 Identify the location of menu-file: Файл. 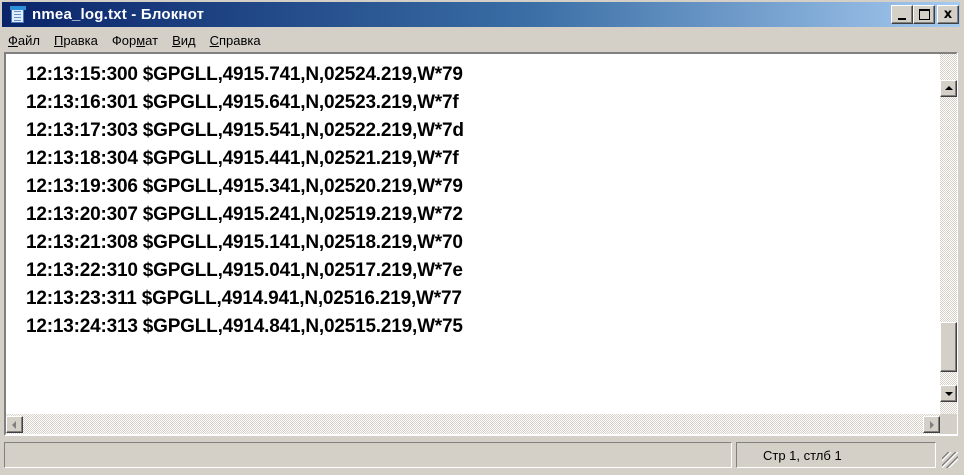
(24, 40).